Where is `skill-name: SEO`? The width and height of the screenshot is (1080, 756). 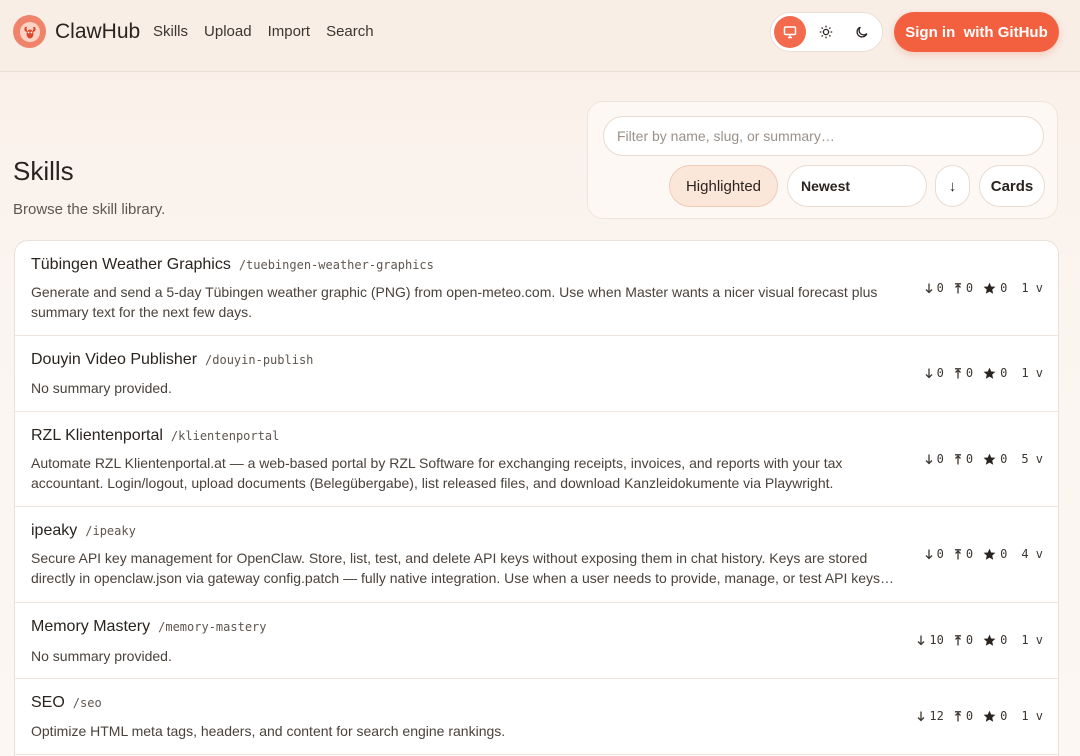
skill-name: SEO is located at coordinates (48, 702).